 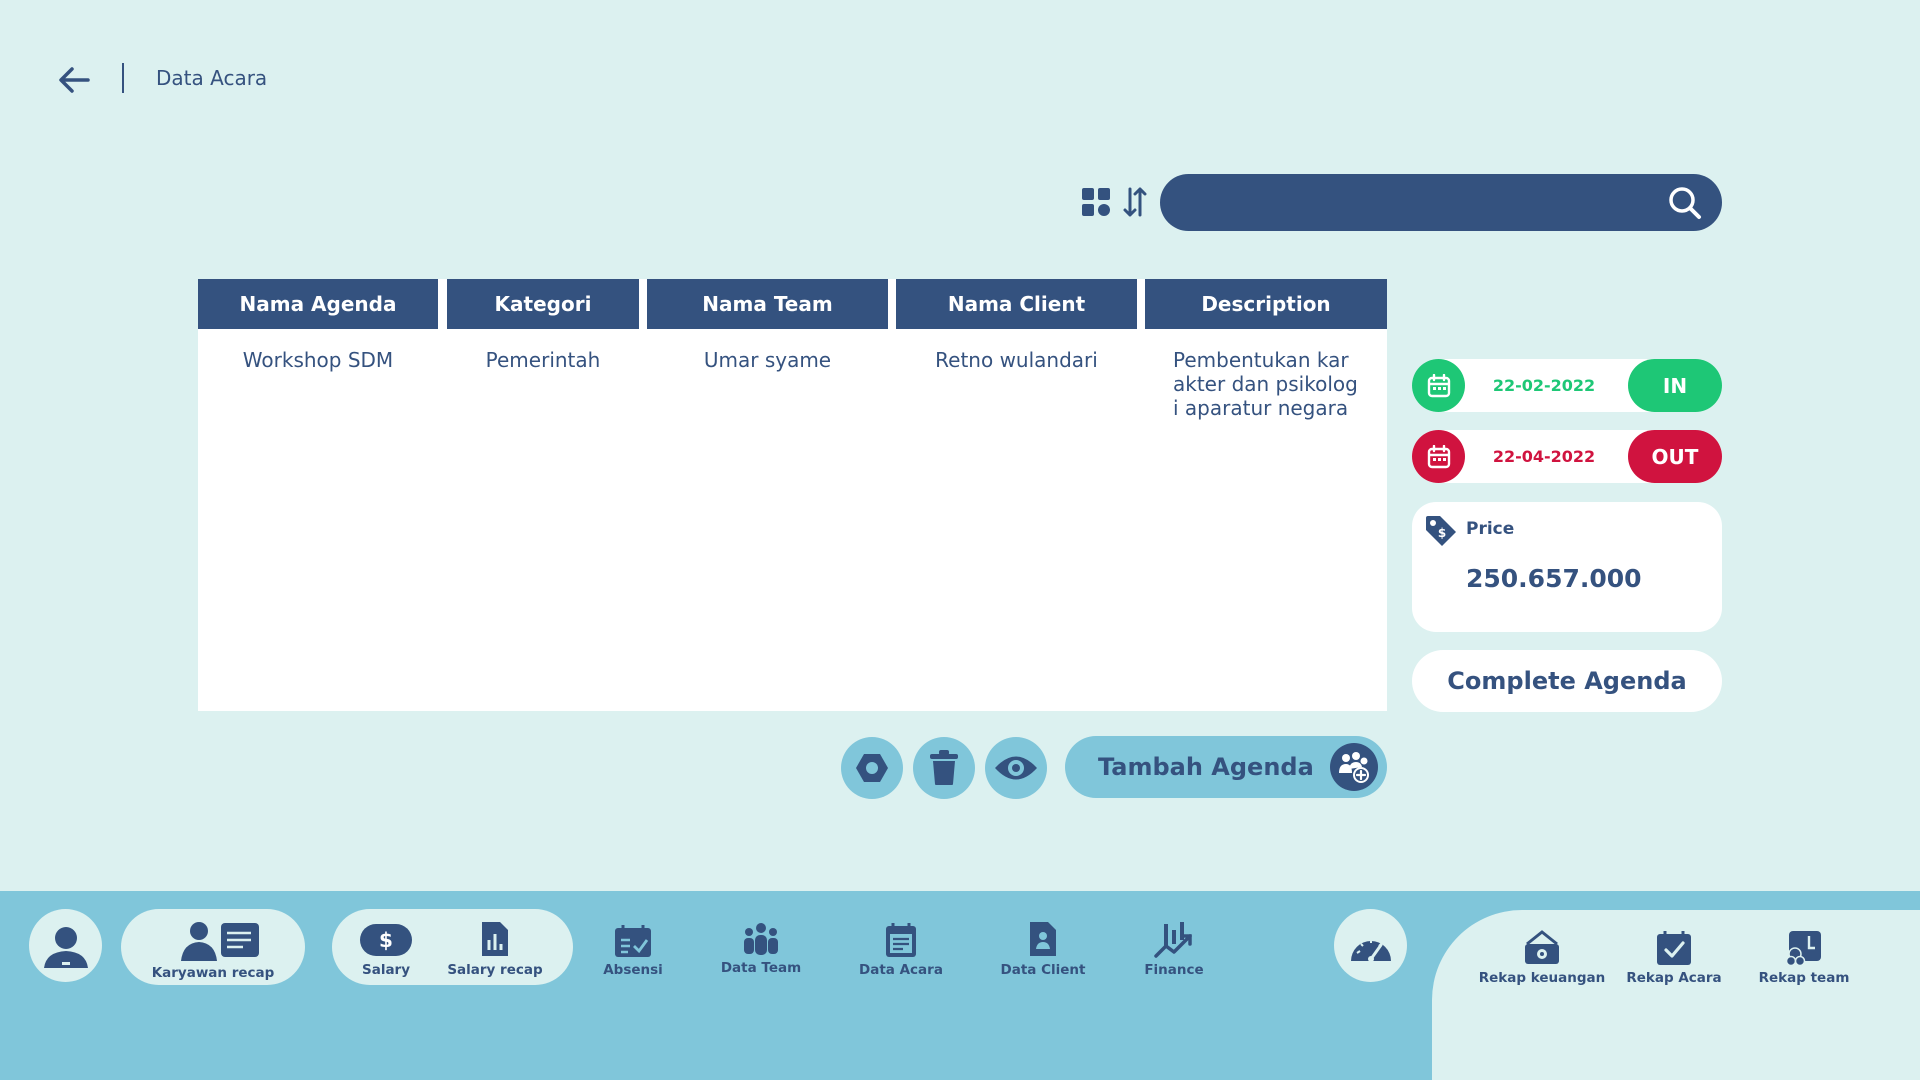 I want to click on price-tag-icon: $, so click(x=1441, y=531).